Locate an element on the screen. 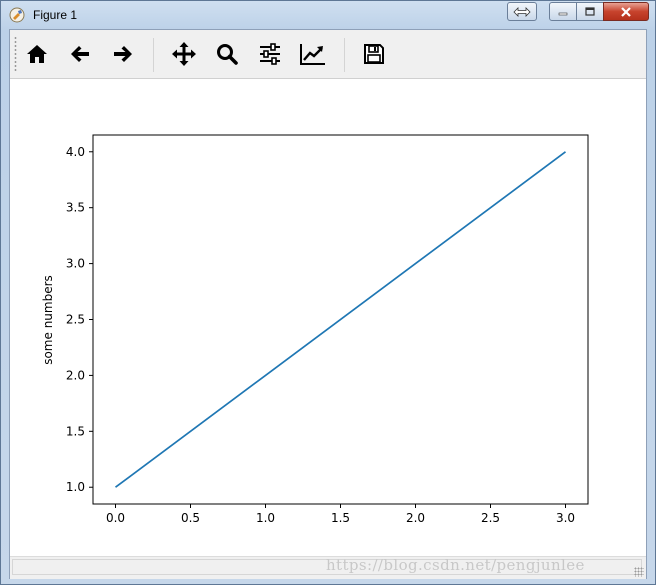 This screenshot has height=585, width=656. zoom-button is located at coordinates (227, 54).